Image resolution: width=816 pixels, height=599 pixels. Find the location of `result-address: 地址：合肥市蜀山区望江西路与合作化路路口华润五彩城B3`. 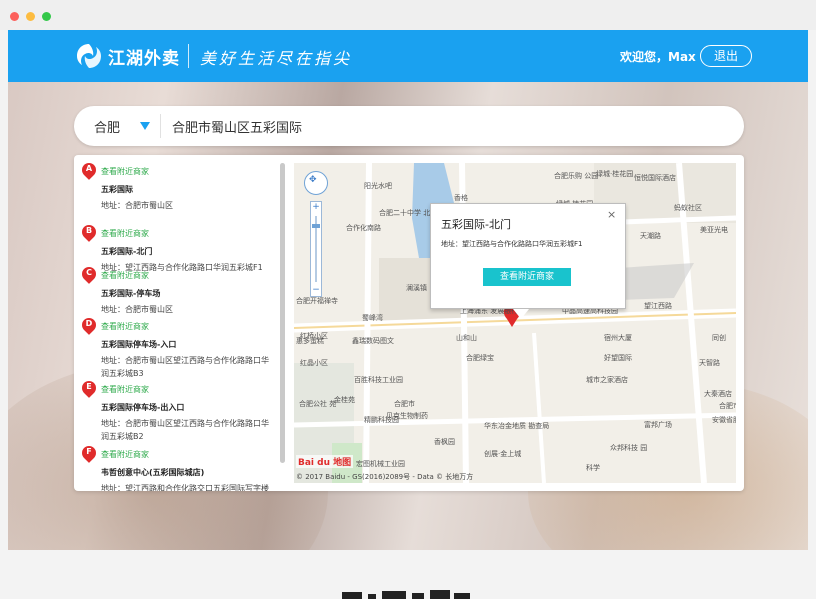

result-address: 地址：合肥市蜀山区望江西路与合作化路路口华润五彩城B3 is located at coordinates (185, 367).